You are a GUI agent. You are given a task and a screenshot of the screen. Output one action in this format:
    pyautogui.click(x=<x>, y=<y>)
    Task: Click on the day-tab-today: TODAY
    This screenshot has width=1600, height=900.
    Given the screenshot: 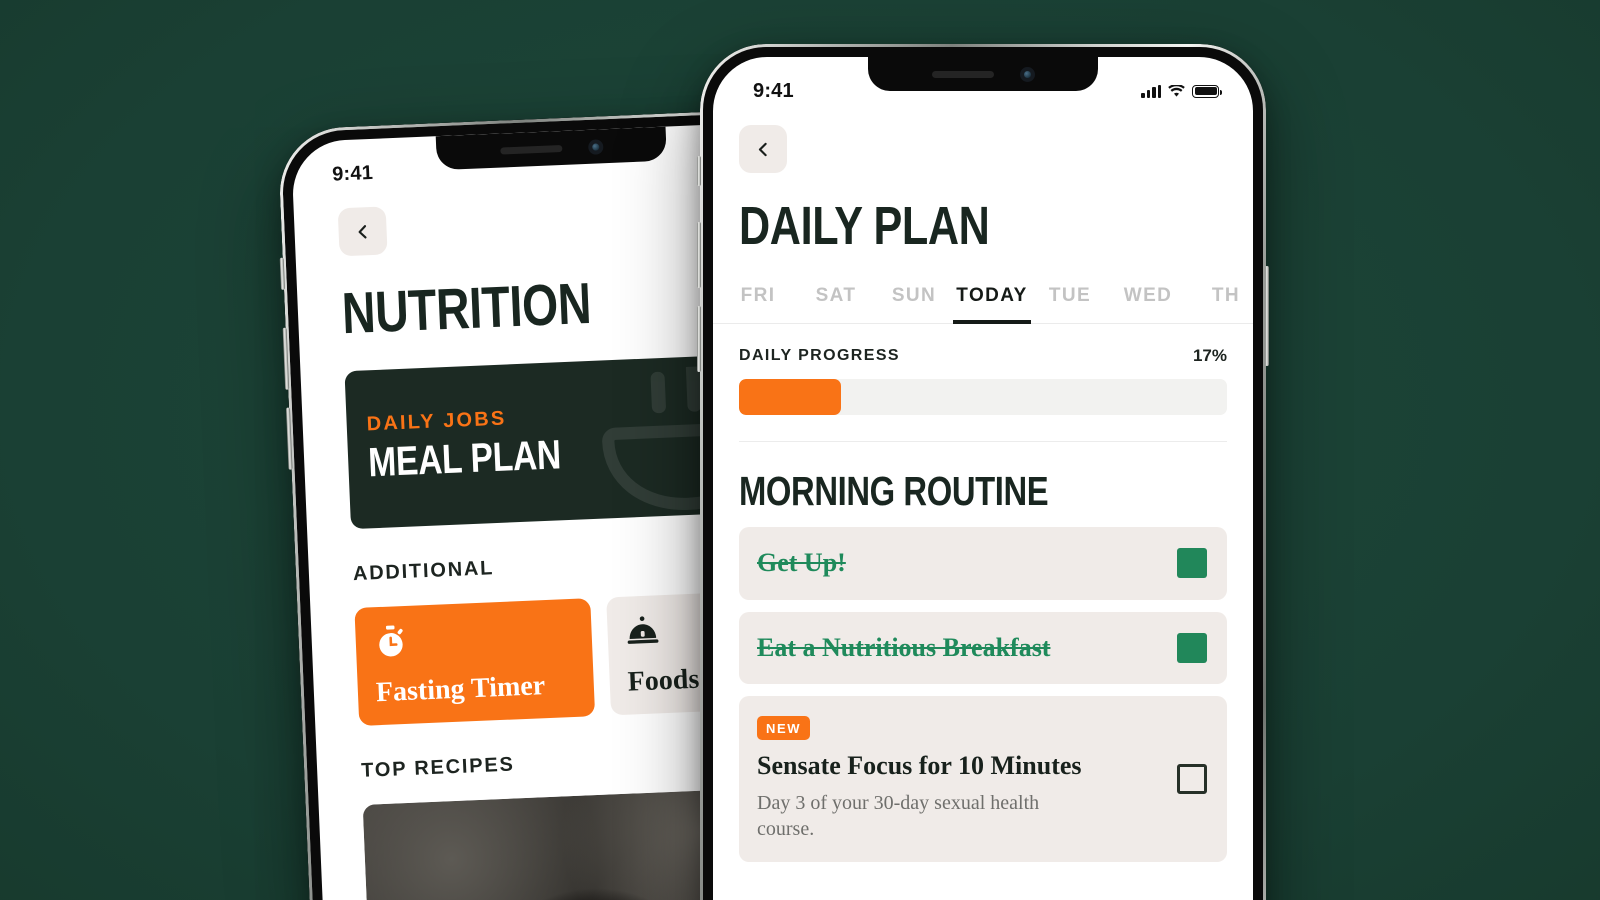 What is the action you would take?
    pyautogui.click(x=992, y=301)
    